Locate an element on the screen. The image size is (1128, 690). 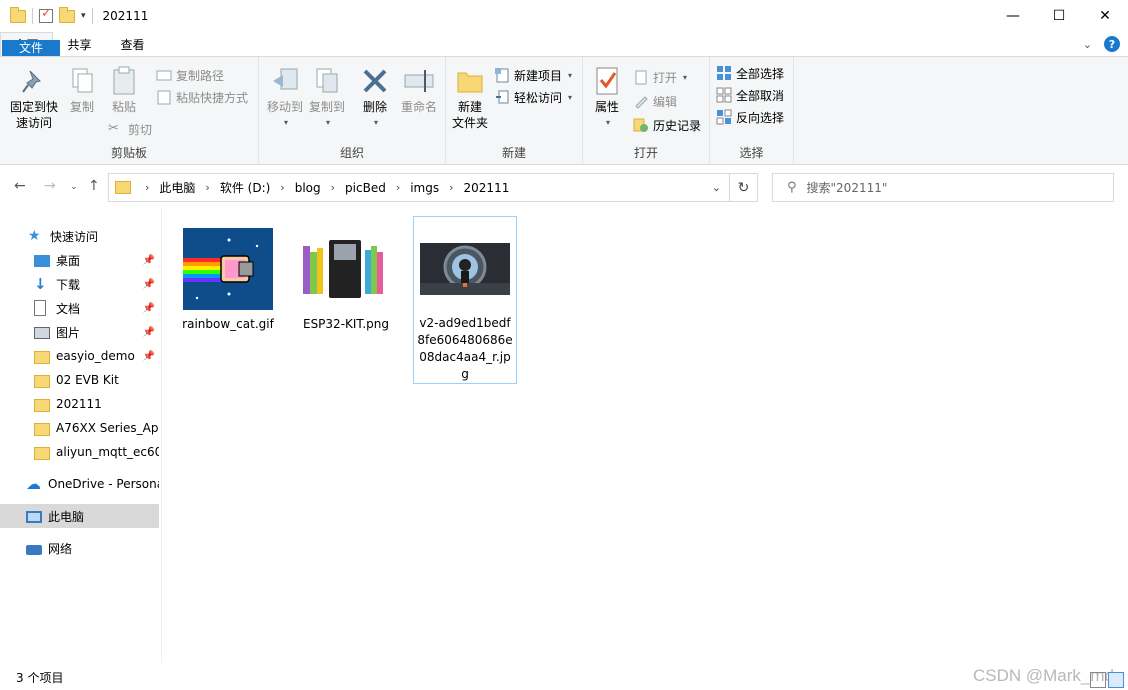
nav-this-pc: 此电脑 is located at coordinates (79, 516).